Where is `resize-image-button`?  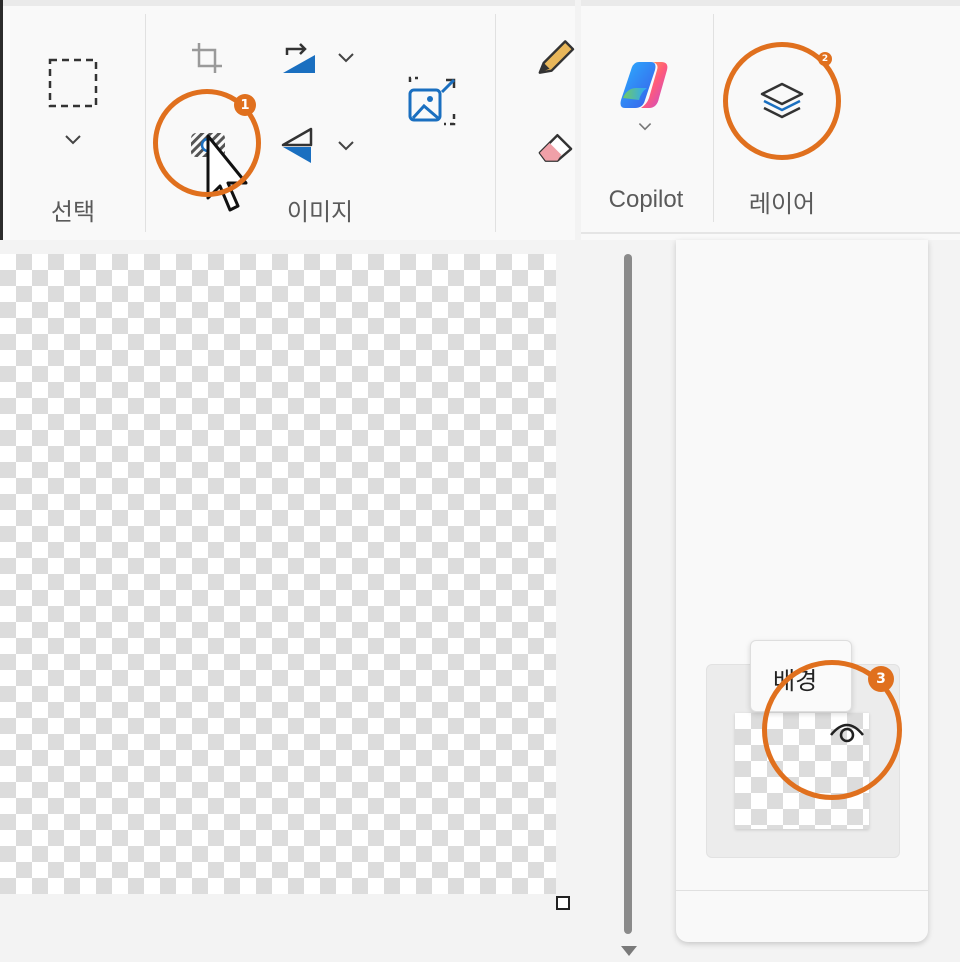 resize-image-button is located at coordinates (432, 102).